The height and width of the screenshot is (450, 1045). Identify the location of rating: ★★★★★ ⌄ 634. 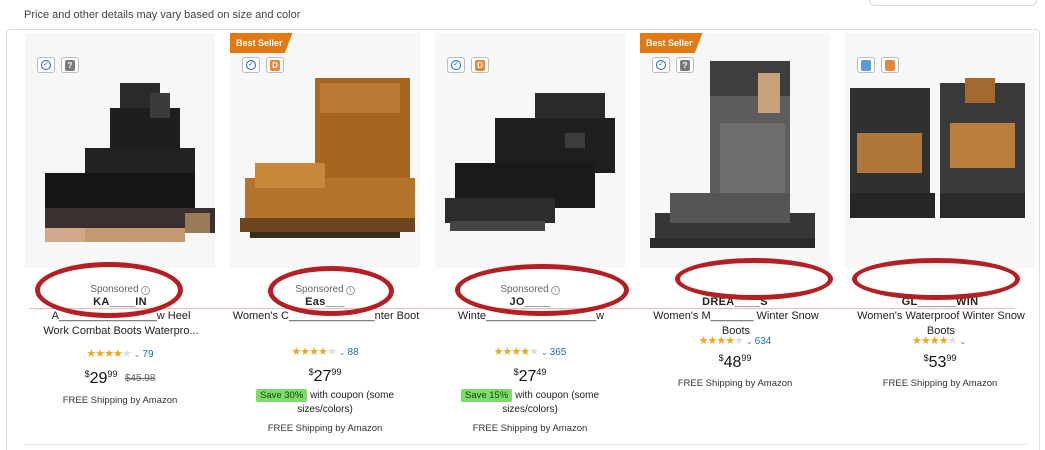
(735, 340).